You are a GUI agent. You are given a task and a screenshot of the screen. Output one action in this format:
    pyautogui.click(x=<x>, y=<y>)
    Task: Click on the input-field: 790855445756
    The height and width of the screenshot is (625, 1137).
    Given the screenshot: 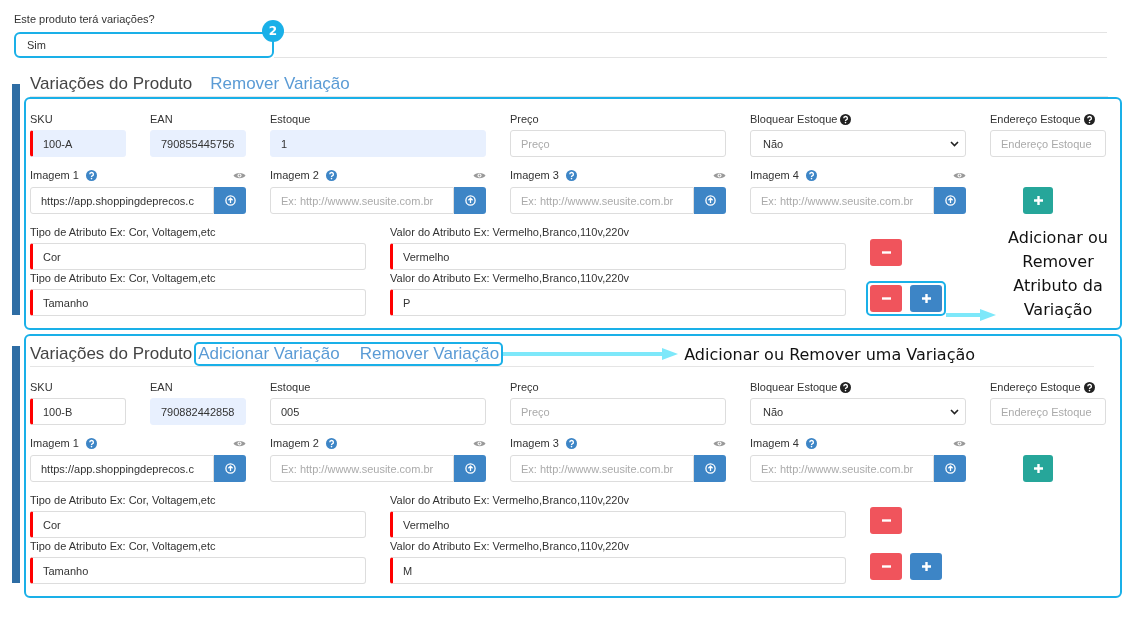 What is the action you would take?
    pyautogui.click(x=198, y=143)
    